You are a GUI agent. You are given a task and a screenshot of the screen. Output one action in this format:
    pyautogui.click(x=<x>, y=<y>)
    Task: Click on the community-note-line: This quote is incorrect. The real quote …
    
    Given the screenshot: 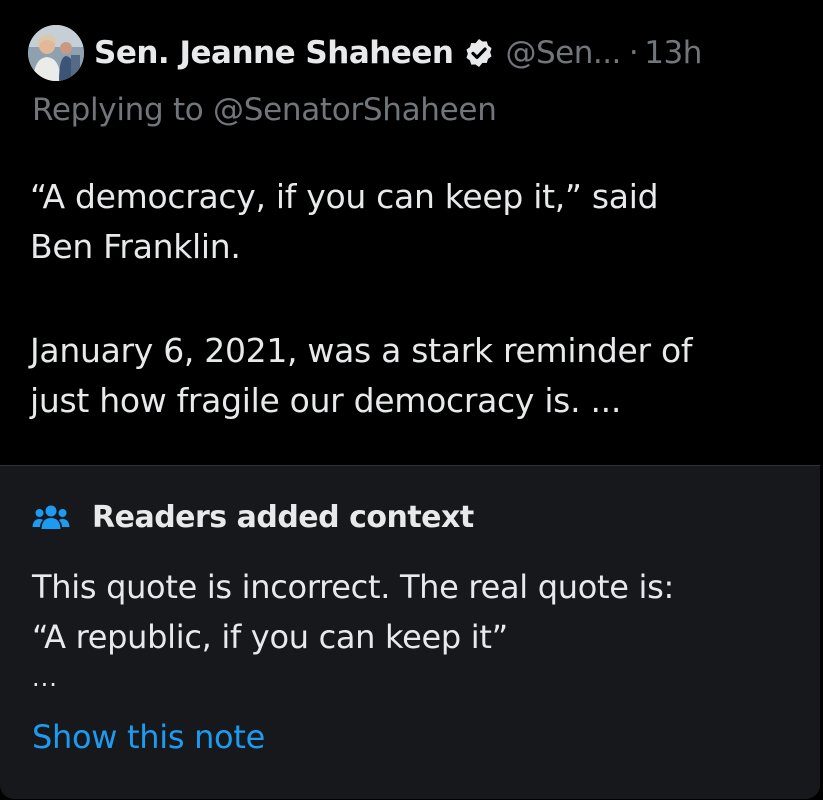 What is the action you would take?
    pyautogui.click(x=353, y=587)
    